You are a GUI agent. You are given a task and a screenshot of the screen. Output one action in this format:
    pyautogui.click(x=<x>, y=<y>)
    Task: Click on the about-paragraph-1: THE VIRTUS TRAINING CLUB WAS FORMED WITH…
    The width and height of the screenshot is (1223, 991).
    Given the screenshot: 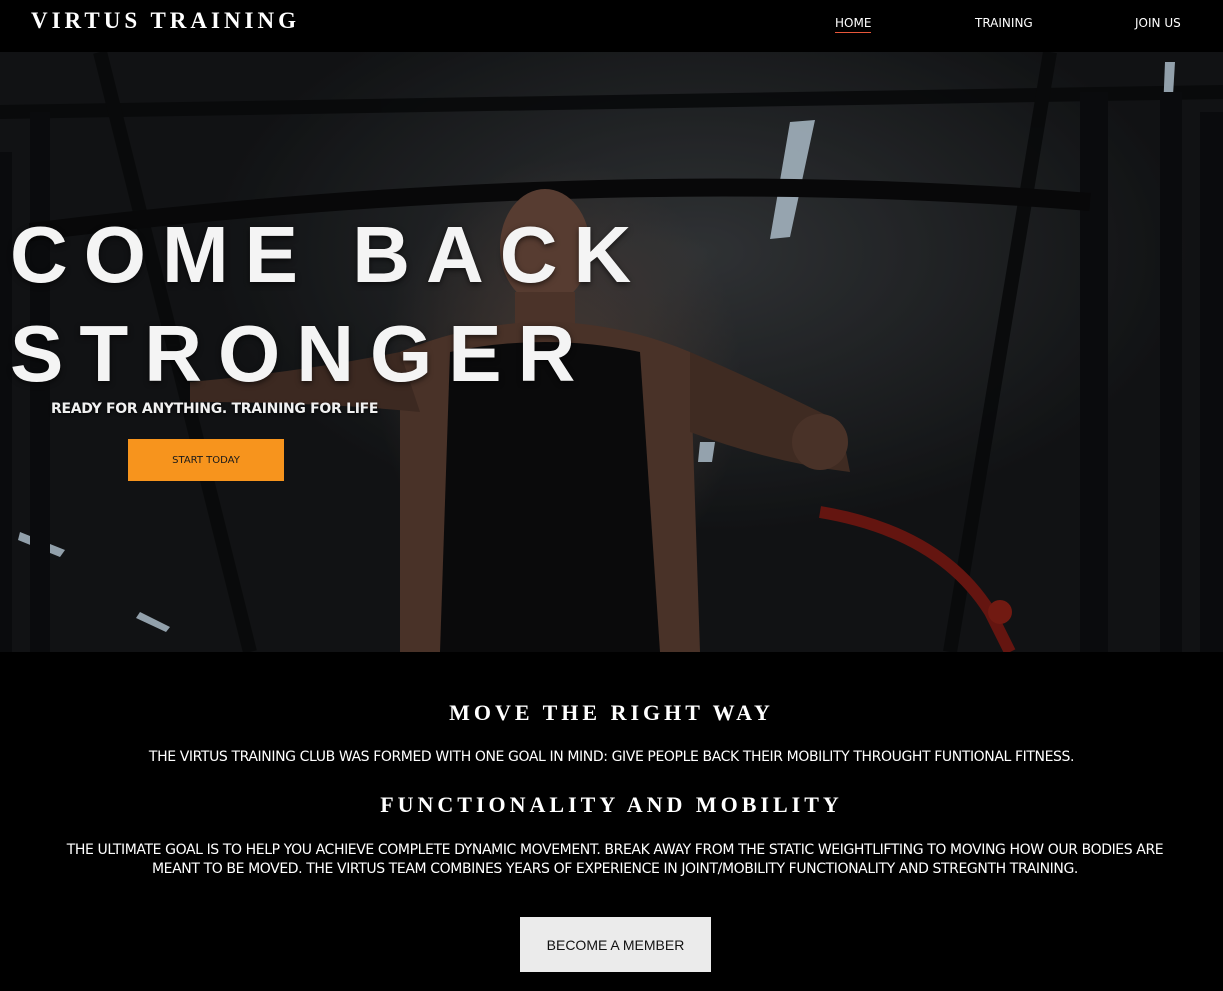 What is the action you would take?
    pyautogui.click(x=611, y=757)
    